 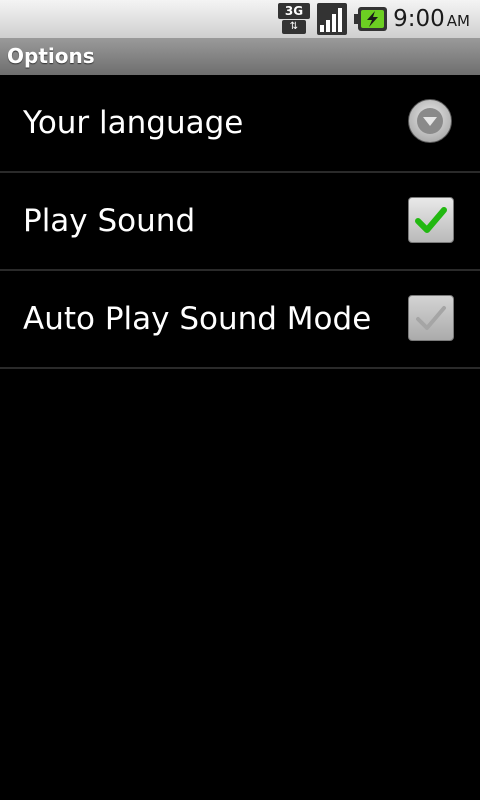 I want to click on option-label-auto-play-sound-mode: Auto Play Sound Mode, so click(x=197, y=319).